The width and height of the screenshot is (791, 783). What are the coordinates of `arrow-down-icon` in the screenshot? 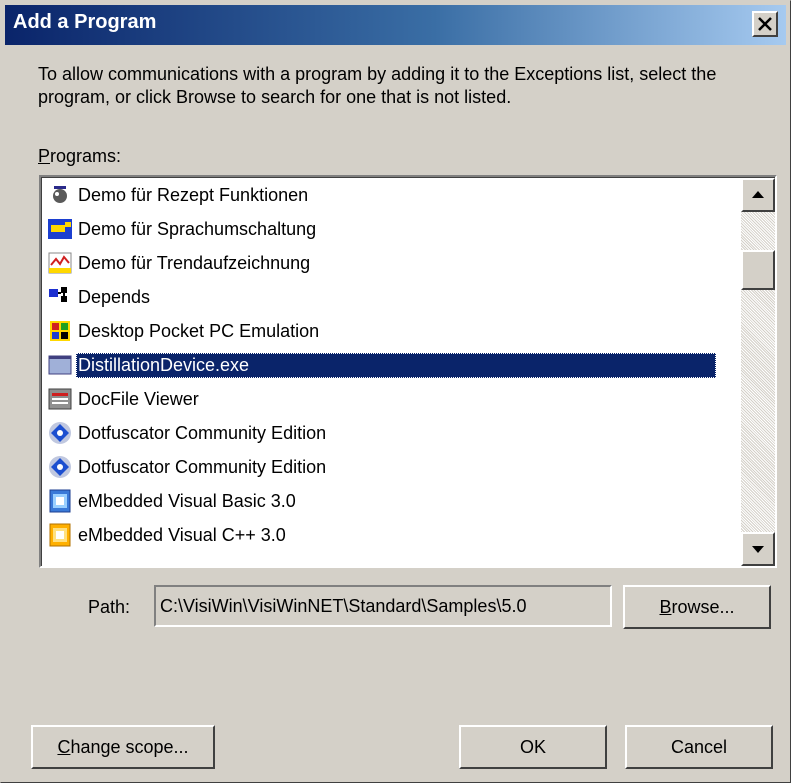 It's located at (758, 549).